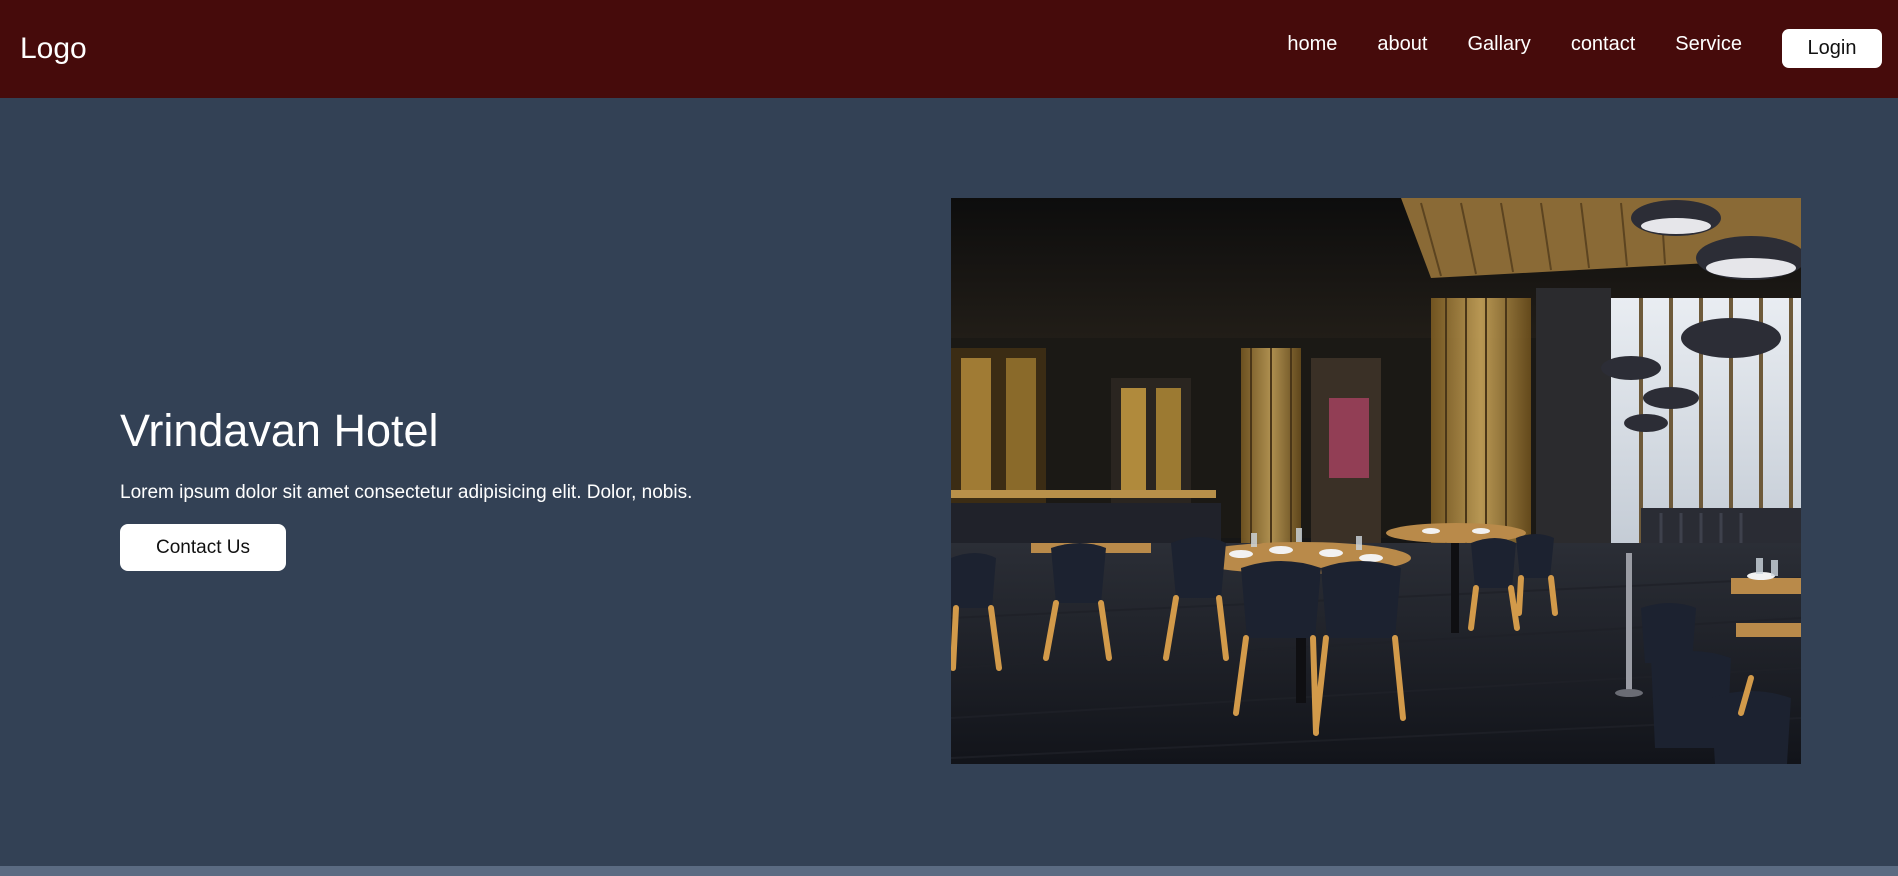 The image size is (1898, 876). What do you see at coordinates (279, 430) in the screenshot?
I see `hero-title: Vrindavan Hotel` at bounding box center [279, 430].